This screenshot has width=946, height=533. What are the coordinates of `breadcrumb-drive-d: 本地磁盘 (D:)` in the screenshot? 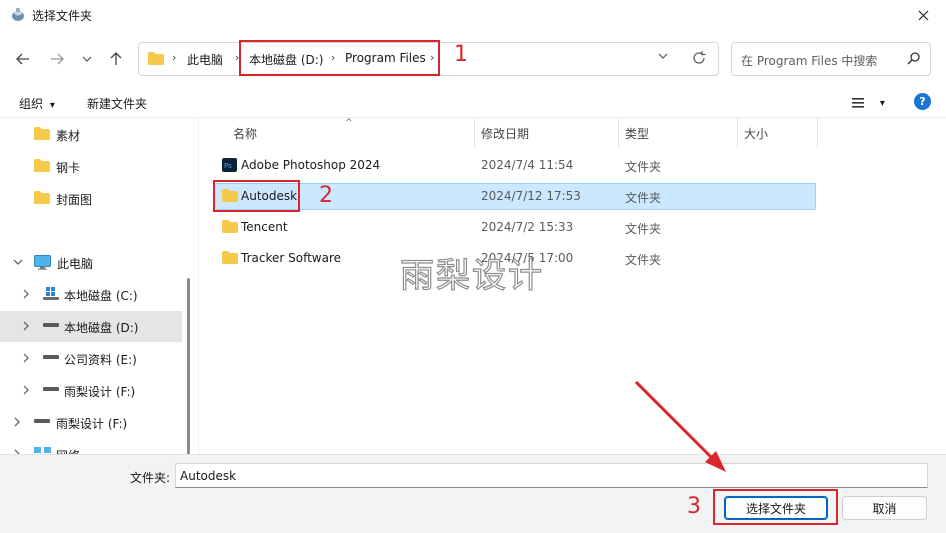 It's located at (286, 59).